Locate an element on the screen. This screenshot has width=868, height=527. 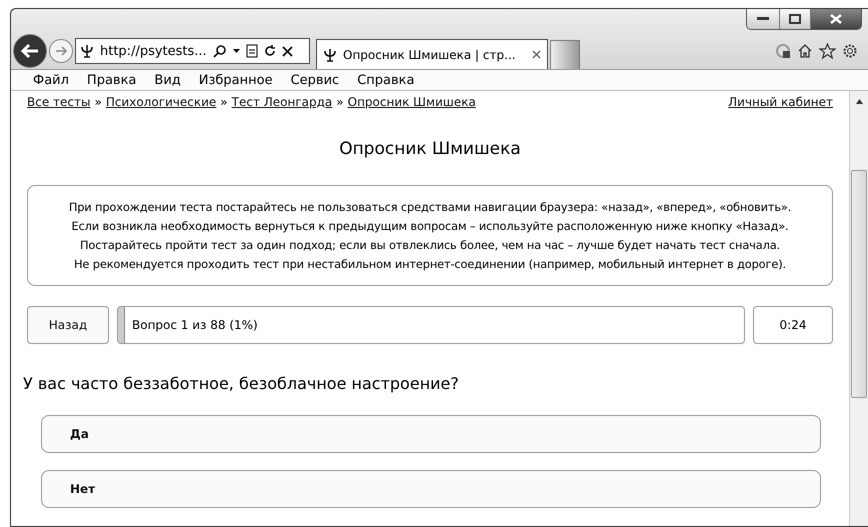
settings-icon is located at coordinates (850, 51).